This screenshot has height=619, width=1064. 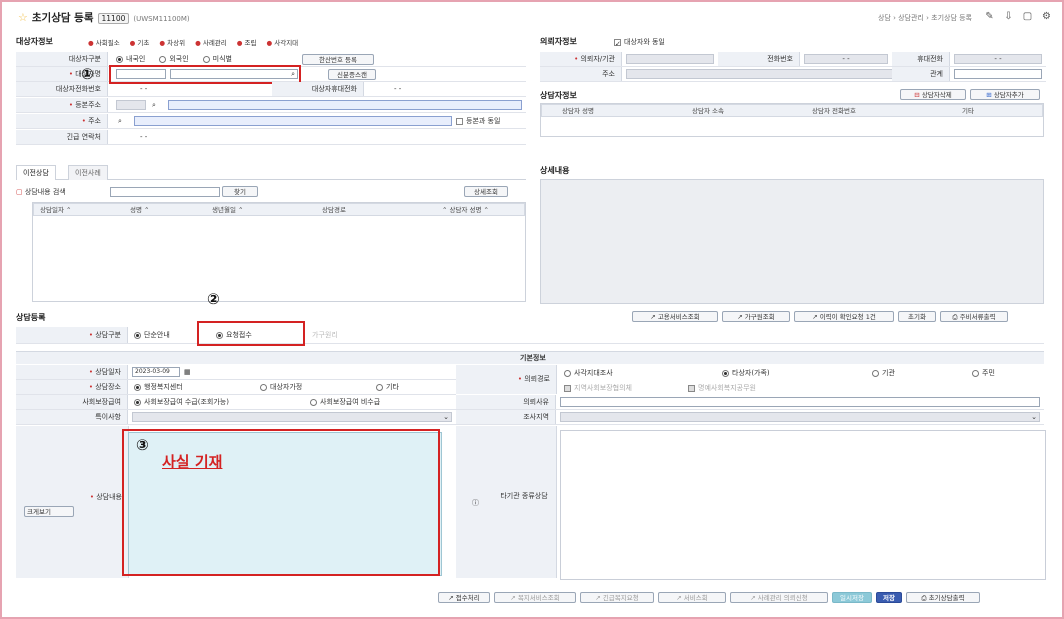 What do you see at coordinates (598, 388) in the screenshot?
I see `check-community-council: 지역사회보장협의체` at bounding box center [598, 388].